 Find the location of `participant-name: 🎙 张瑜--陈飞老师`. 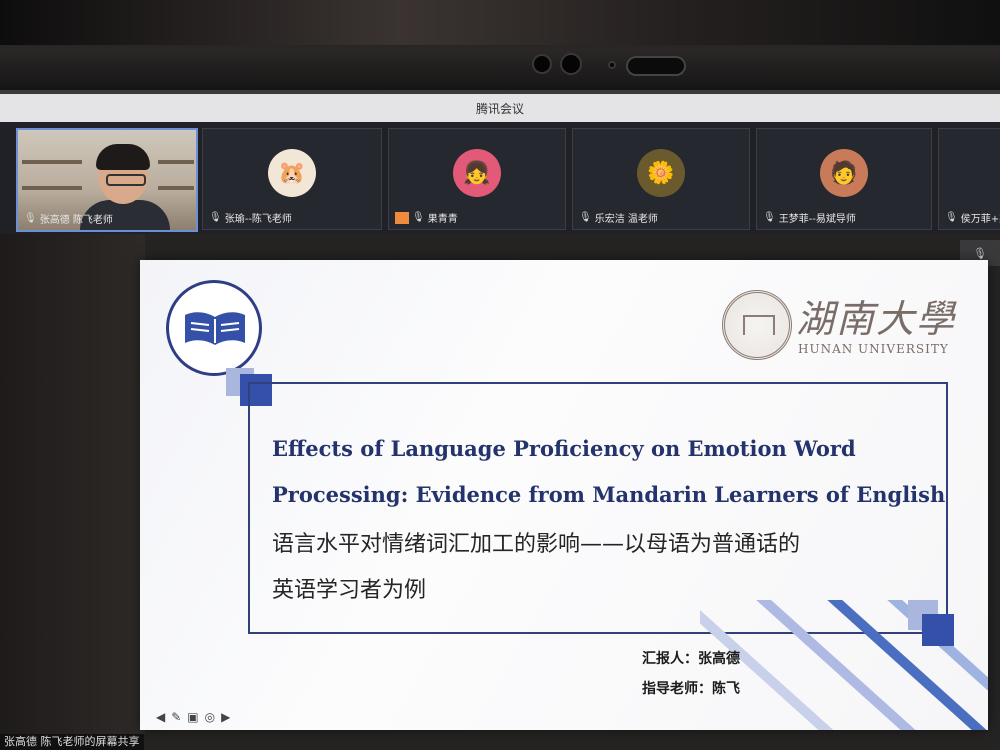

participant-name: 🎙 张瑜--陈飞老师 is located at coordinates (250, 218).